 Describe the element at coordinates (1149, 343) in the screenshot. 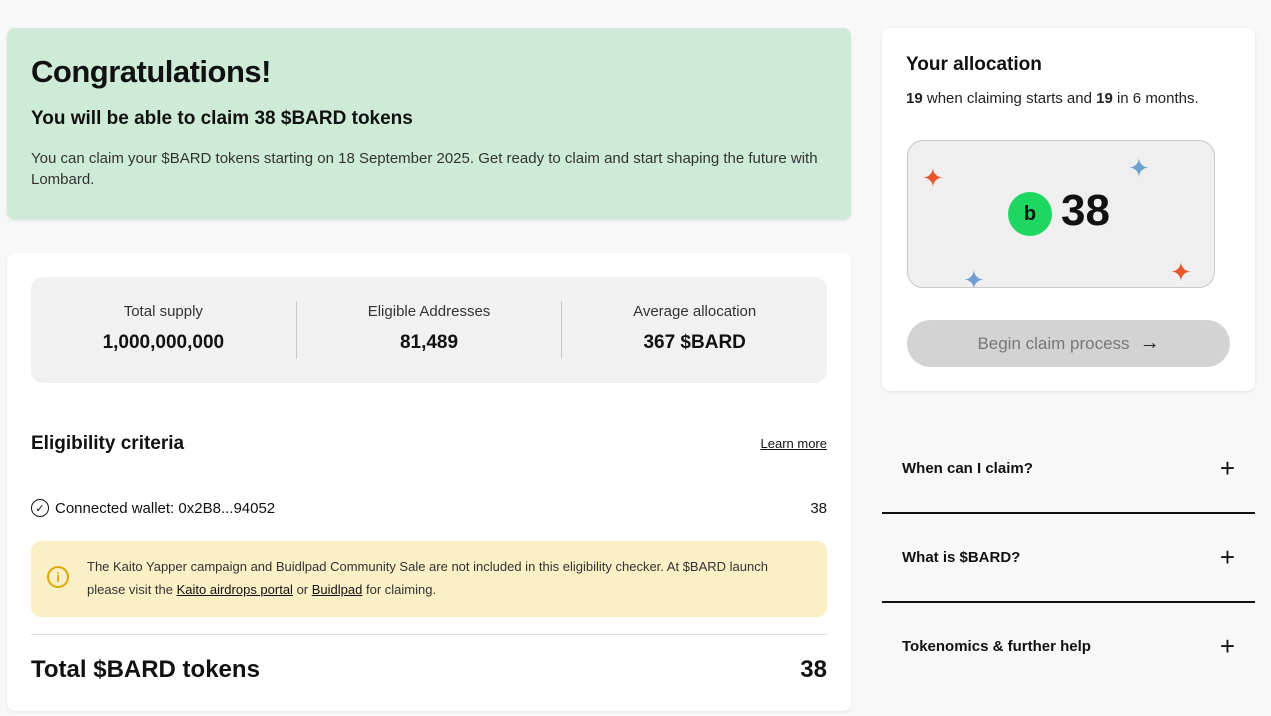

I see `arrow-right-icon: →` at that location.